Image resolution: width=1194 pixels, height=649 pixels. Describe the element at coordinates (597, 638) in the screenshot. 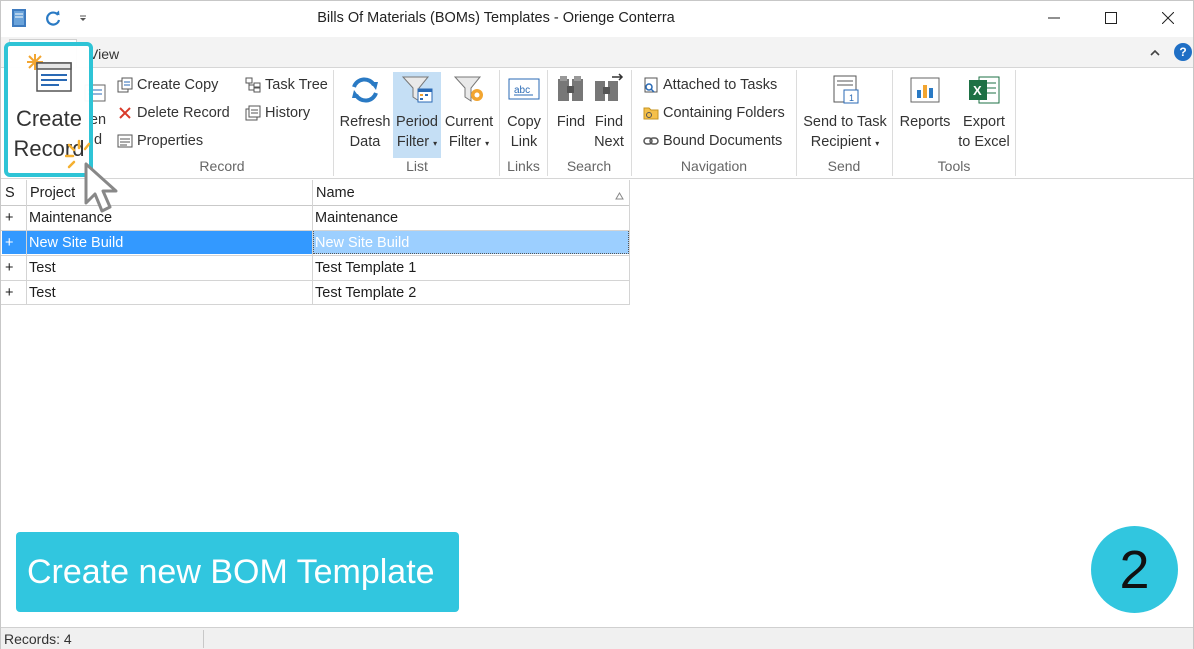

I see `status-bar: Records: 4` at that location.